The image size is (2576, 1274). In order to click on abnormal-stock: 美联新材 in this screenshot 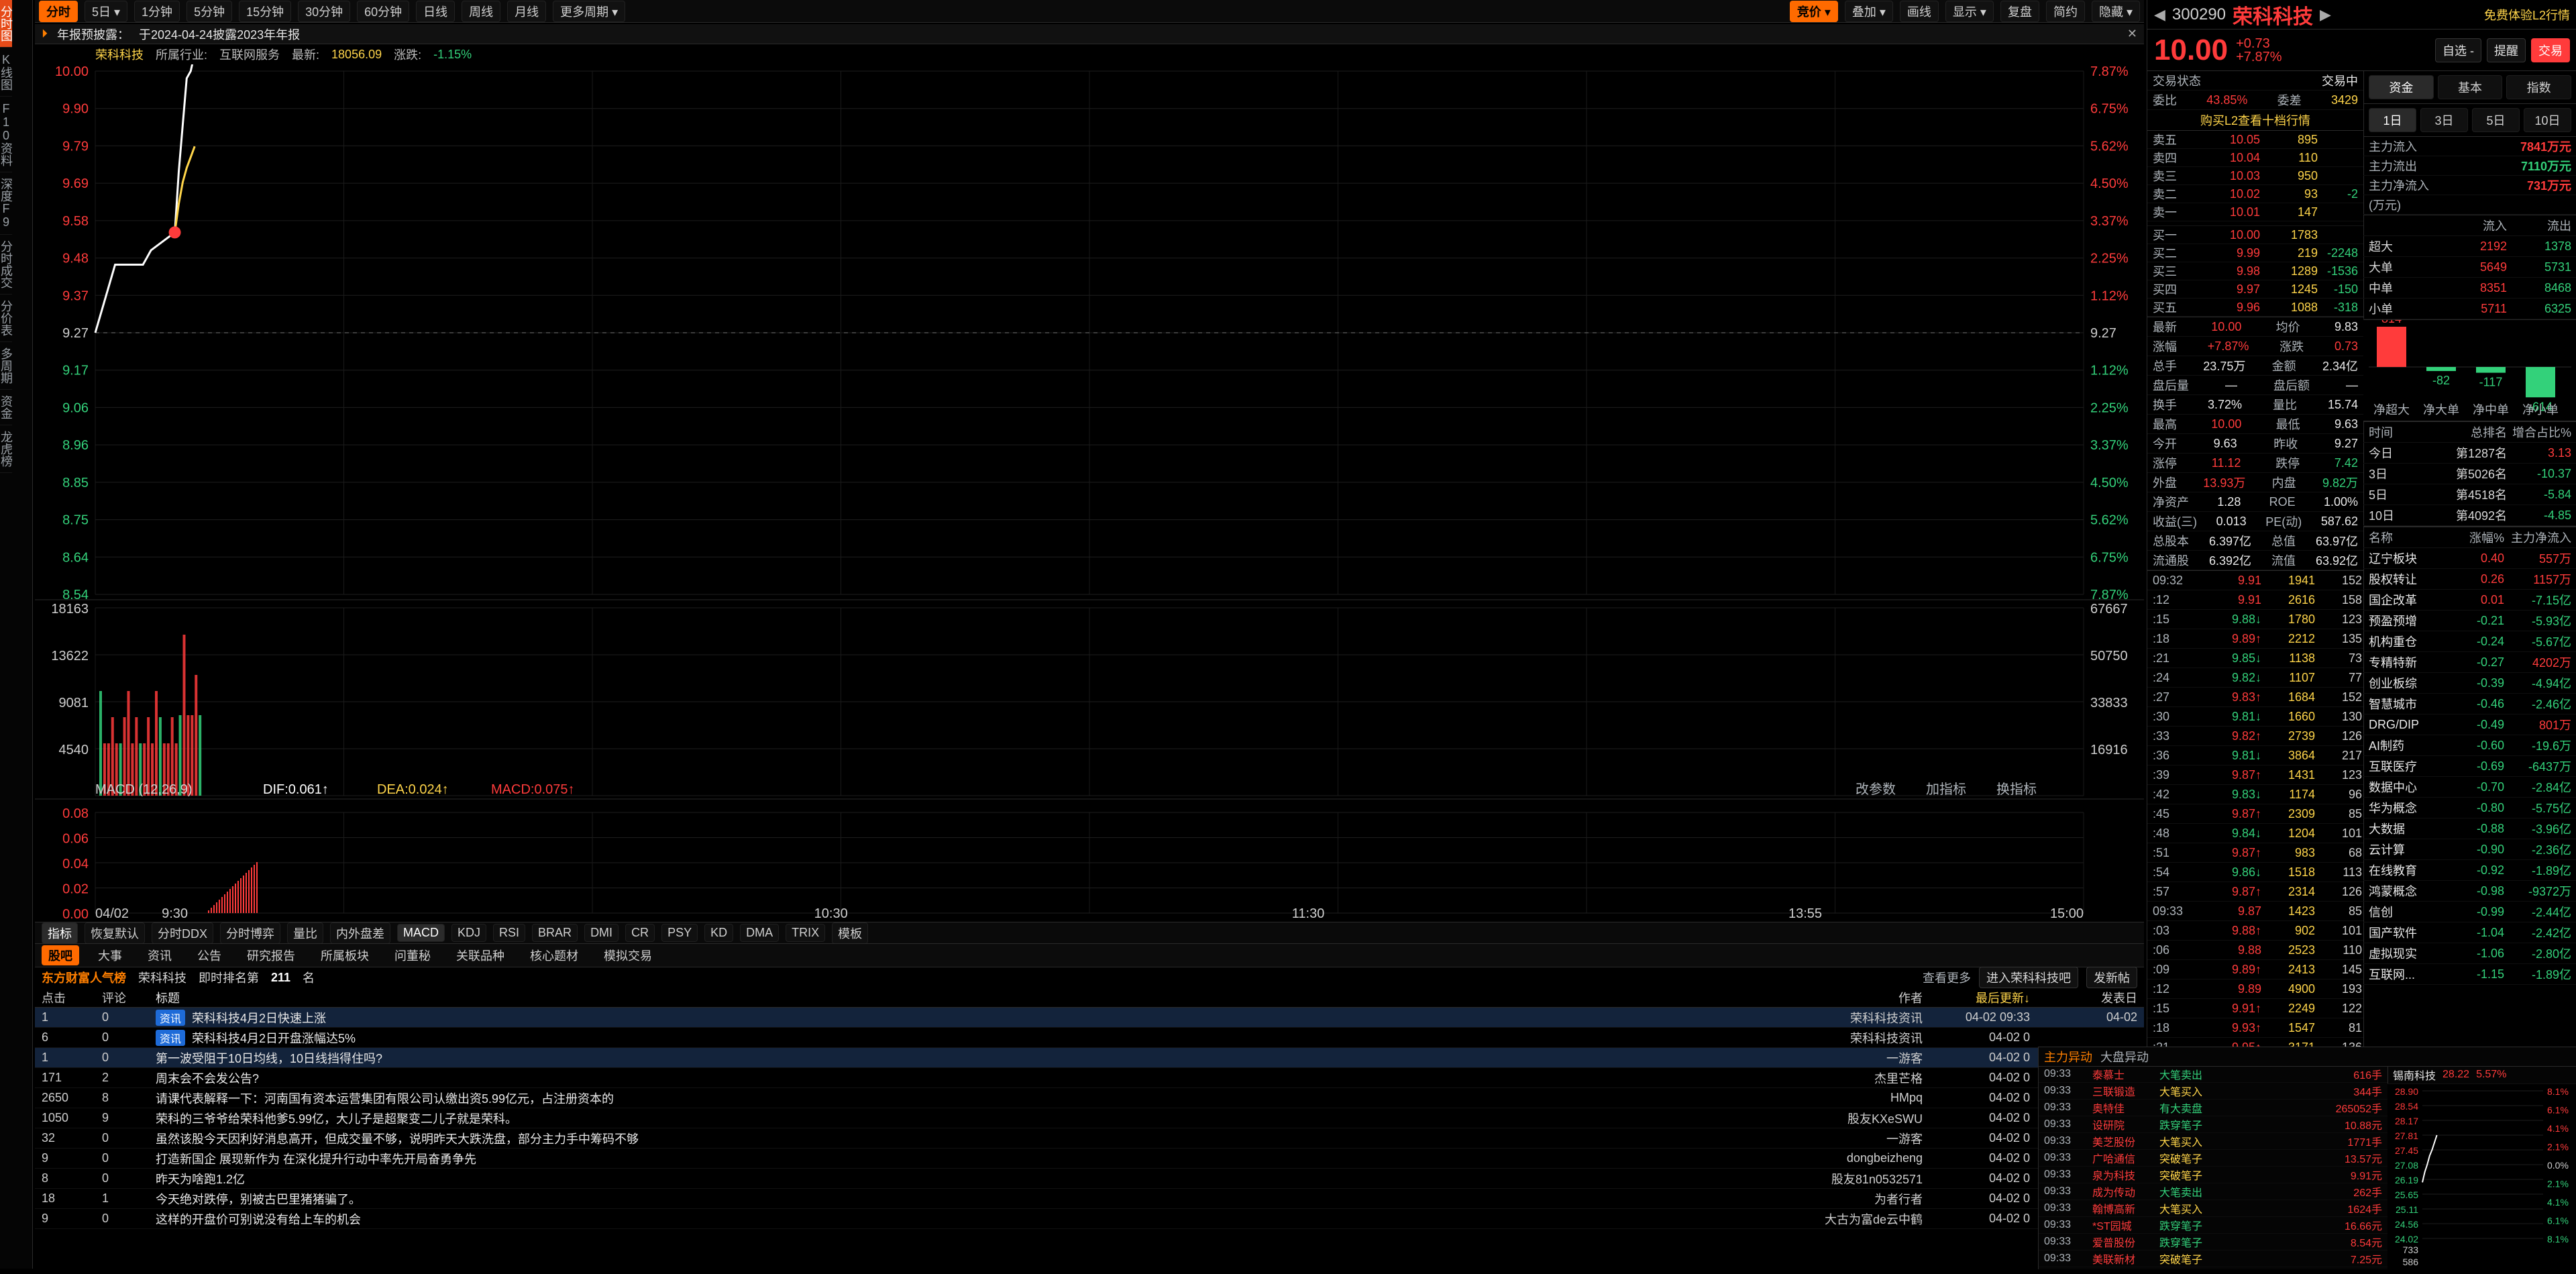, I will do `click(2125, 1259)`.